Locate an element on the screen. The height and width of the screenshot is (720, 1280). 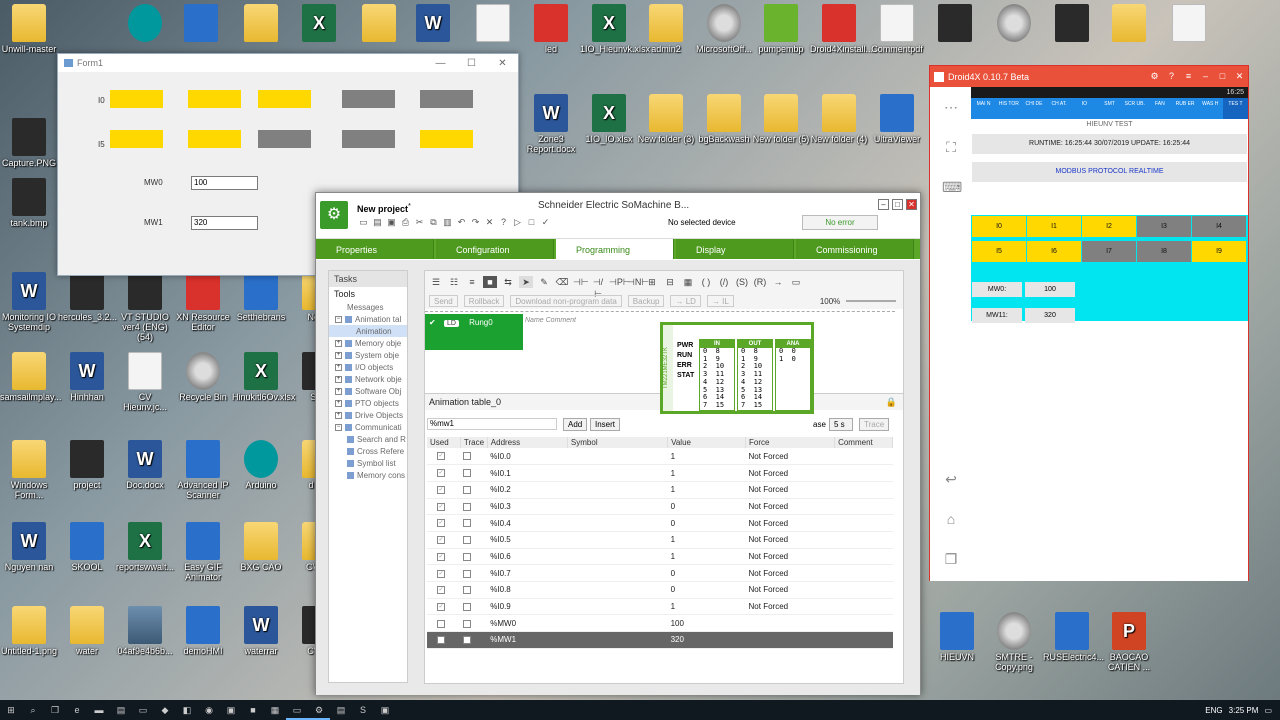
trace-button: Trace is located at coordinates (874, 424).